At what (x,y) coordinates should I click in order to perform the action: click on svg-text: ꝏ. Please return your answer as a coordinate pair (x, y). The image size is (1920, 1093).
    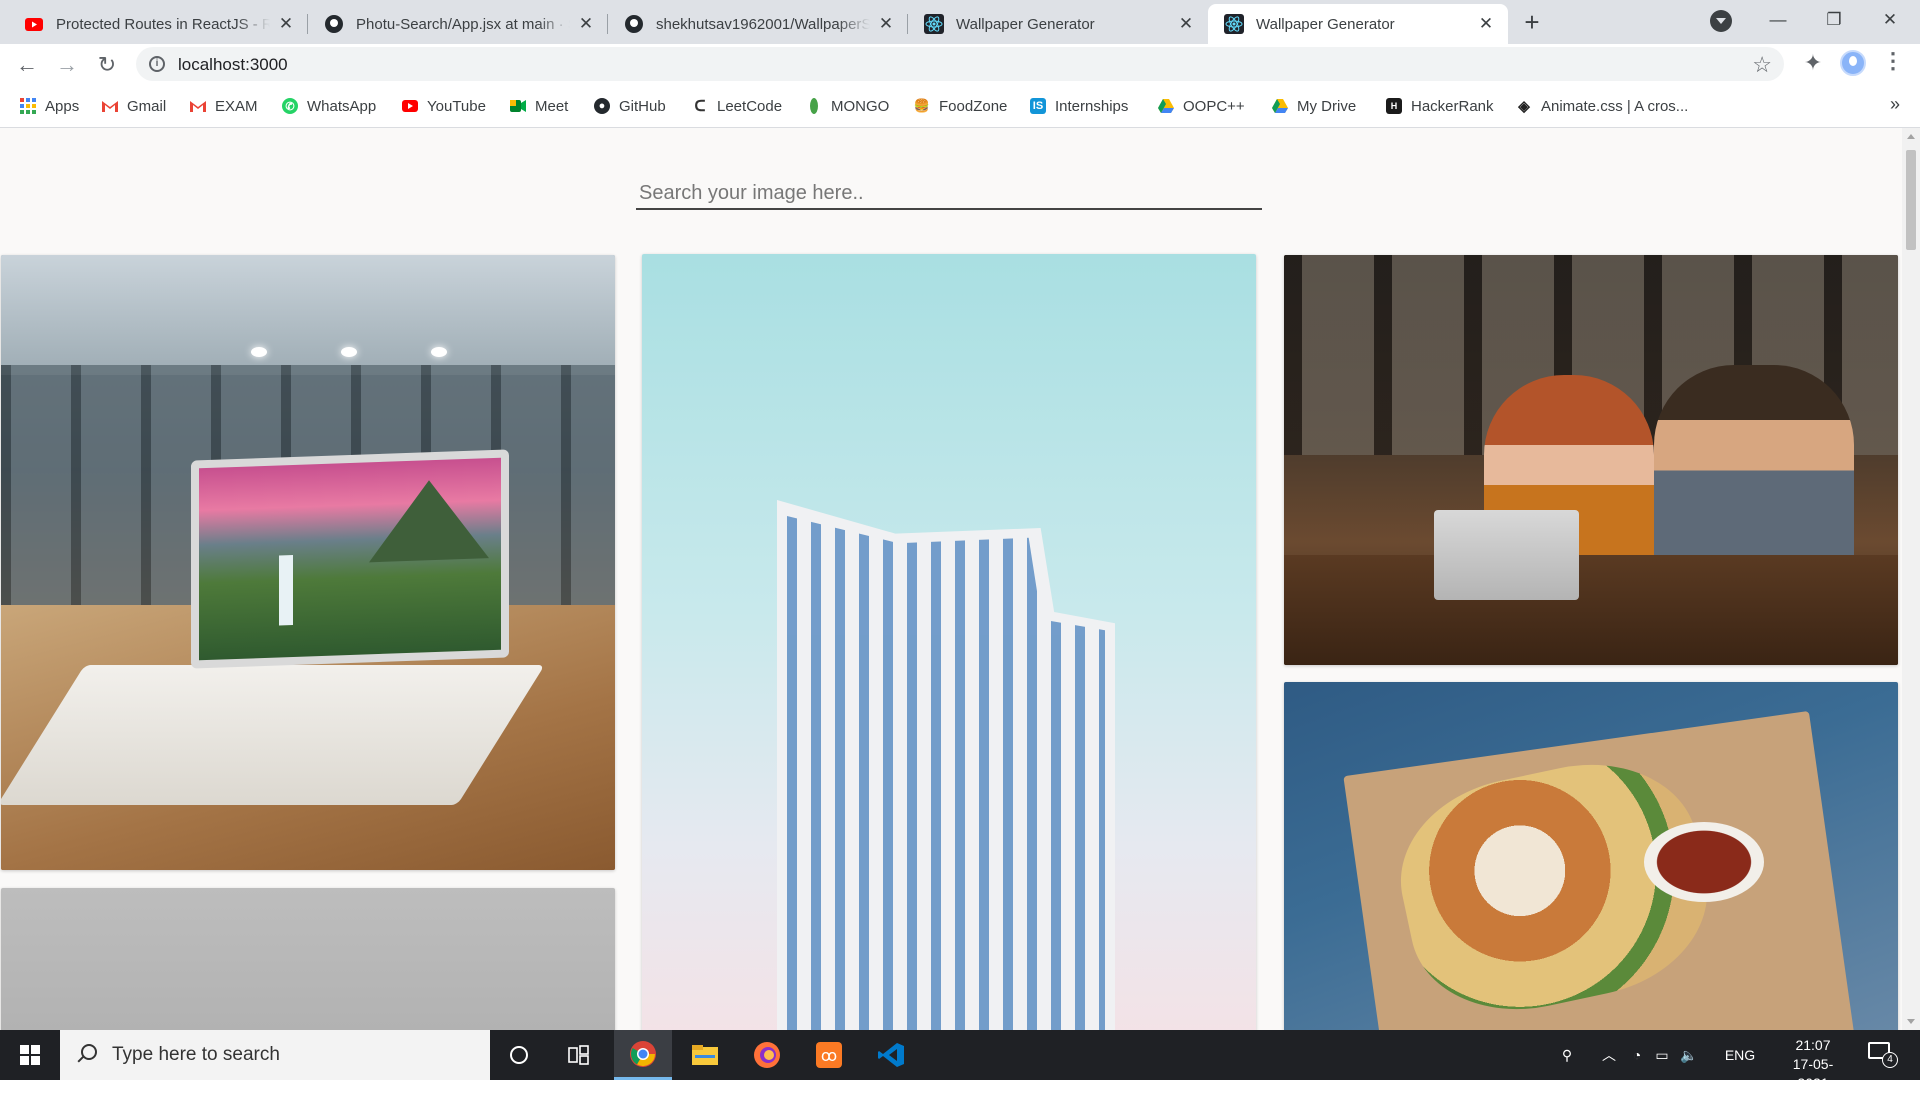
    Looking at the image, I should click on (829, 1055).